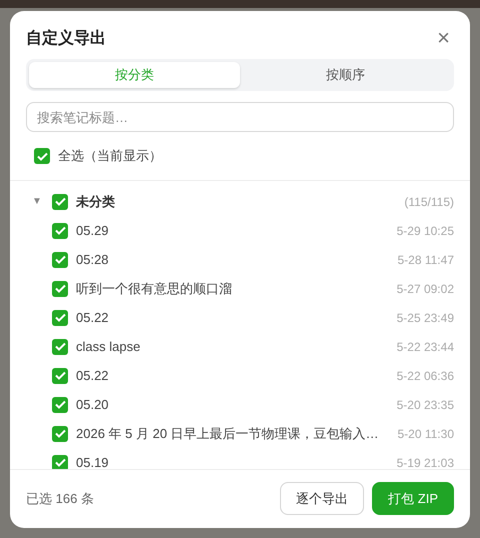 The width and height of the screenshot is (480, 538). I want to click on note-title: 05.20, so click(93, 404).